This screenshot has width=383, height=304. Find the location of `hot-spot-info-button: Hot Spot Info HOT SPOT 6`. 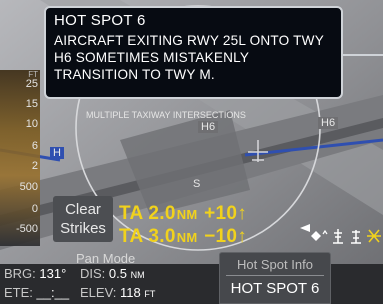

hot-spot-info-button: Hot Spot Info HOT SPOT 6 is located at coordinates (275, 278).